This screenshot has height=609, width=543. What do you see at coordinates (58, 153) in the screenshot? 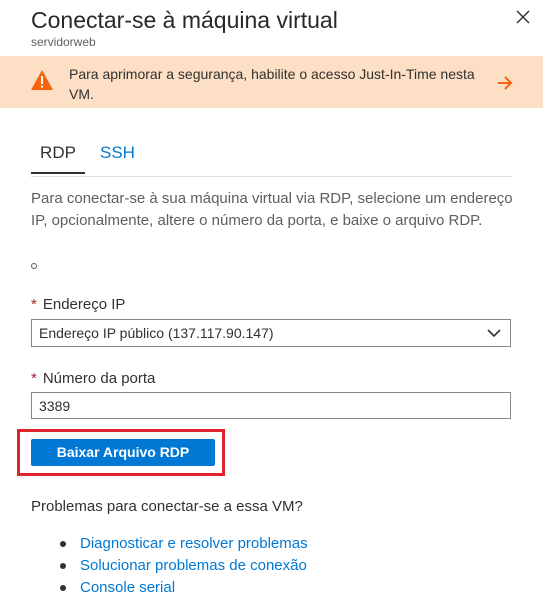
I see `tab-rdp: RDP` at bounding box center [58, 153].